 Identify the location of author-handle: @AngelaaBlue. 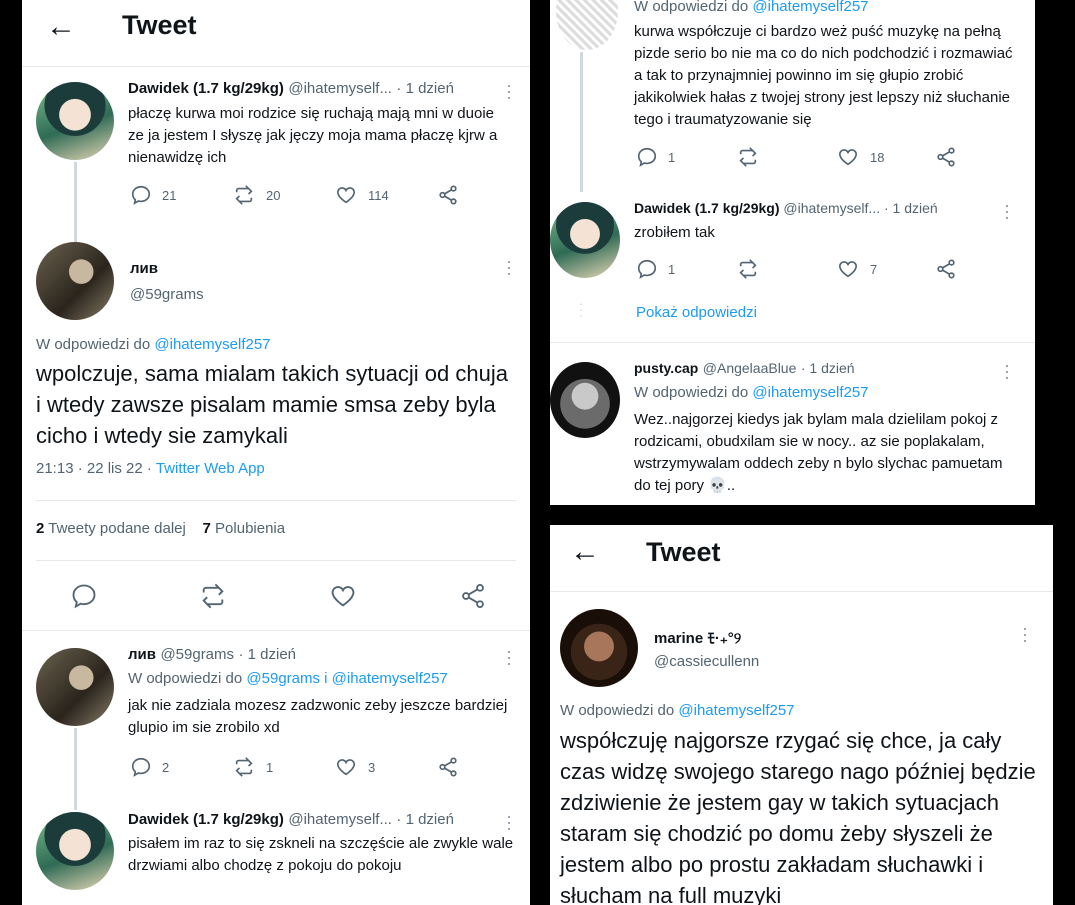
(750, 368).